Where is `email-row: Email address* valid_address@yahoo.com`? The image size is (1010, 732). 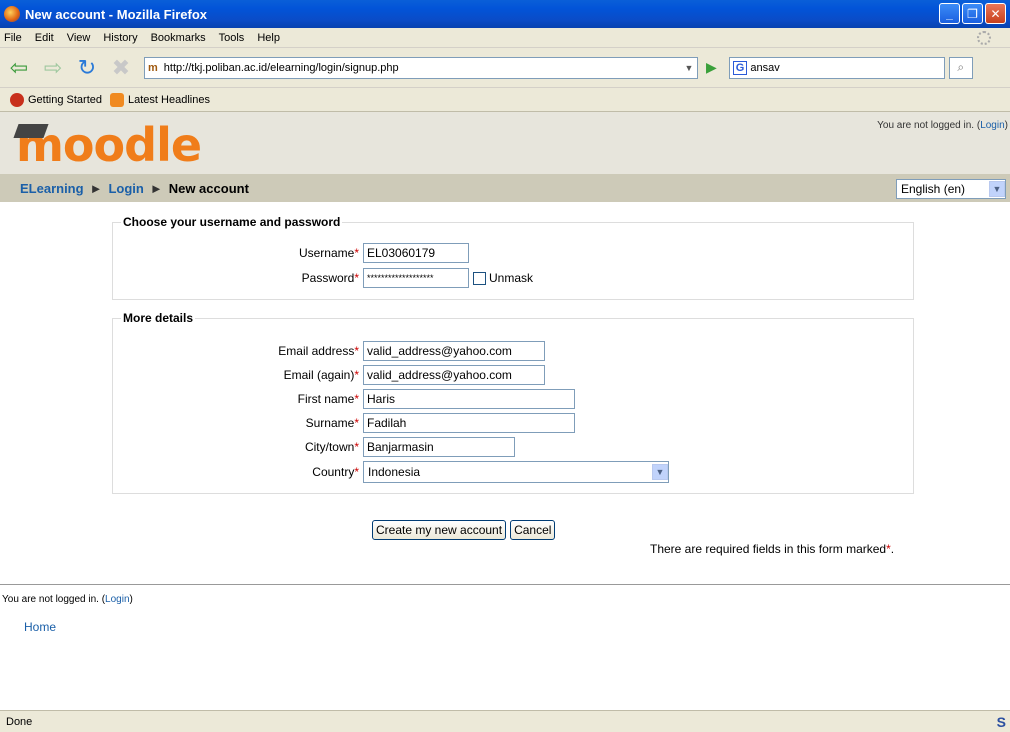
email-row: Email address* valid_address@yahoo.com is located at coordinates (329, 351).